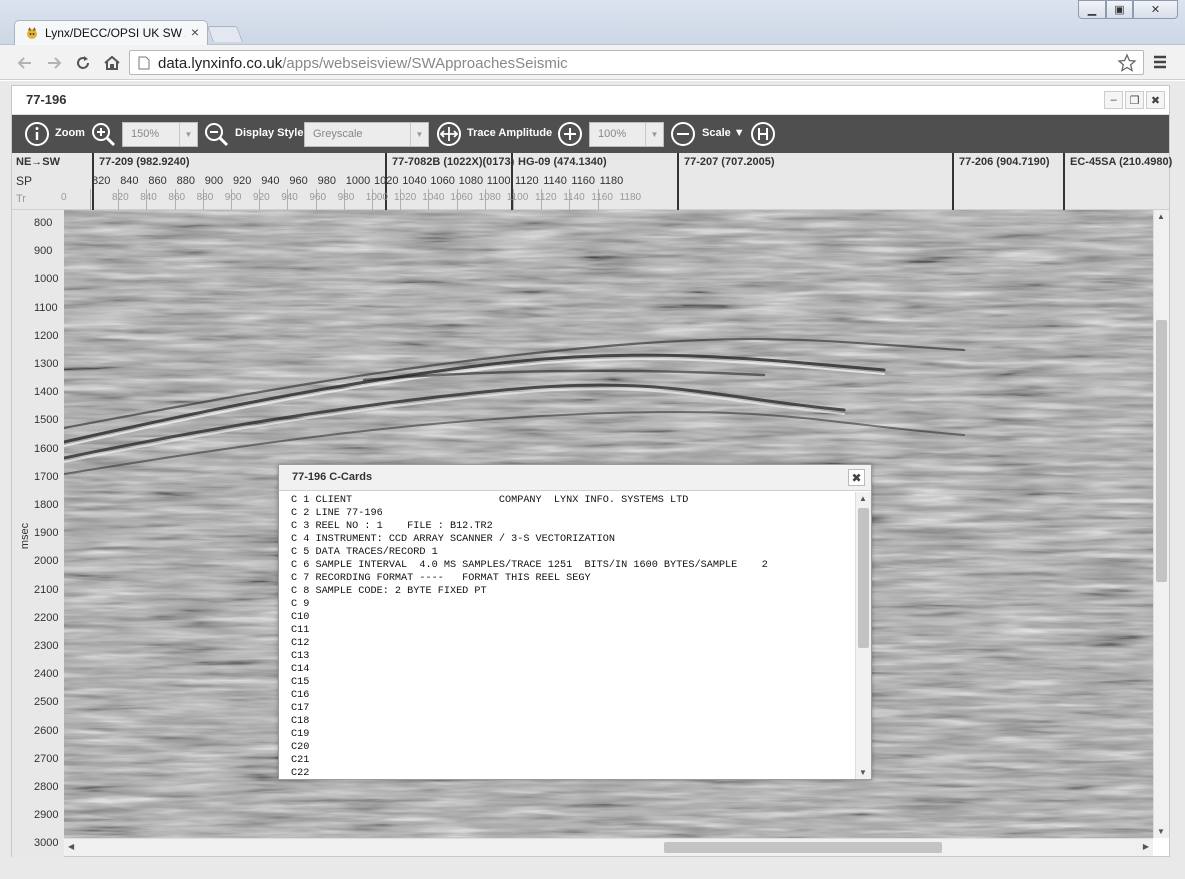 This screenshot has height=879, width=1185. What do you see at coordinates (46, 674) in the screenshot?
I see `y-tick-label: 2400` at bounding box center [46, 674].